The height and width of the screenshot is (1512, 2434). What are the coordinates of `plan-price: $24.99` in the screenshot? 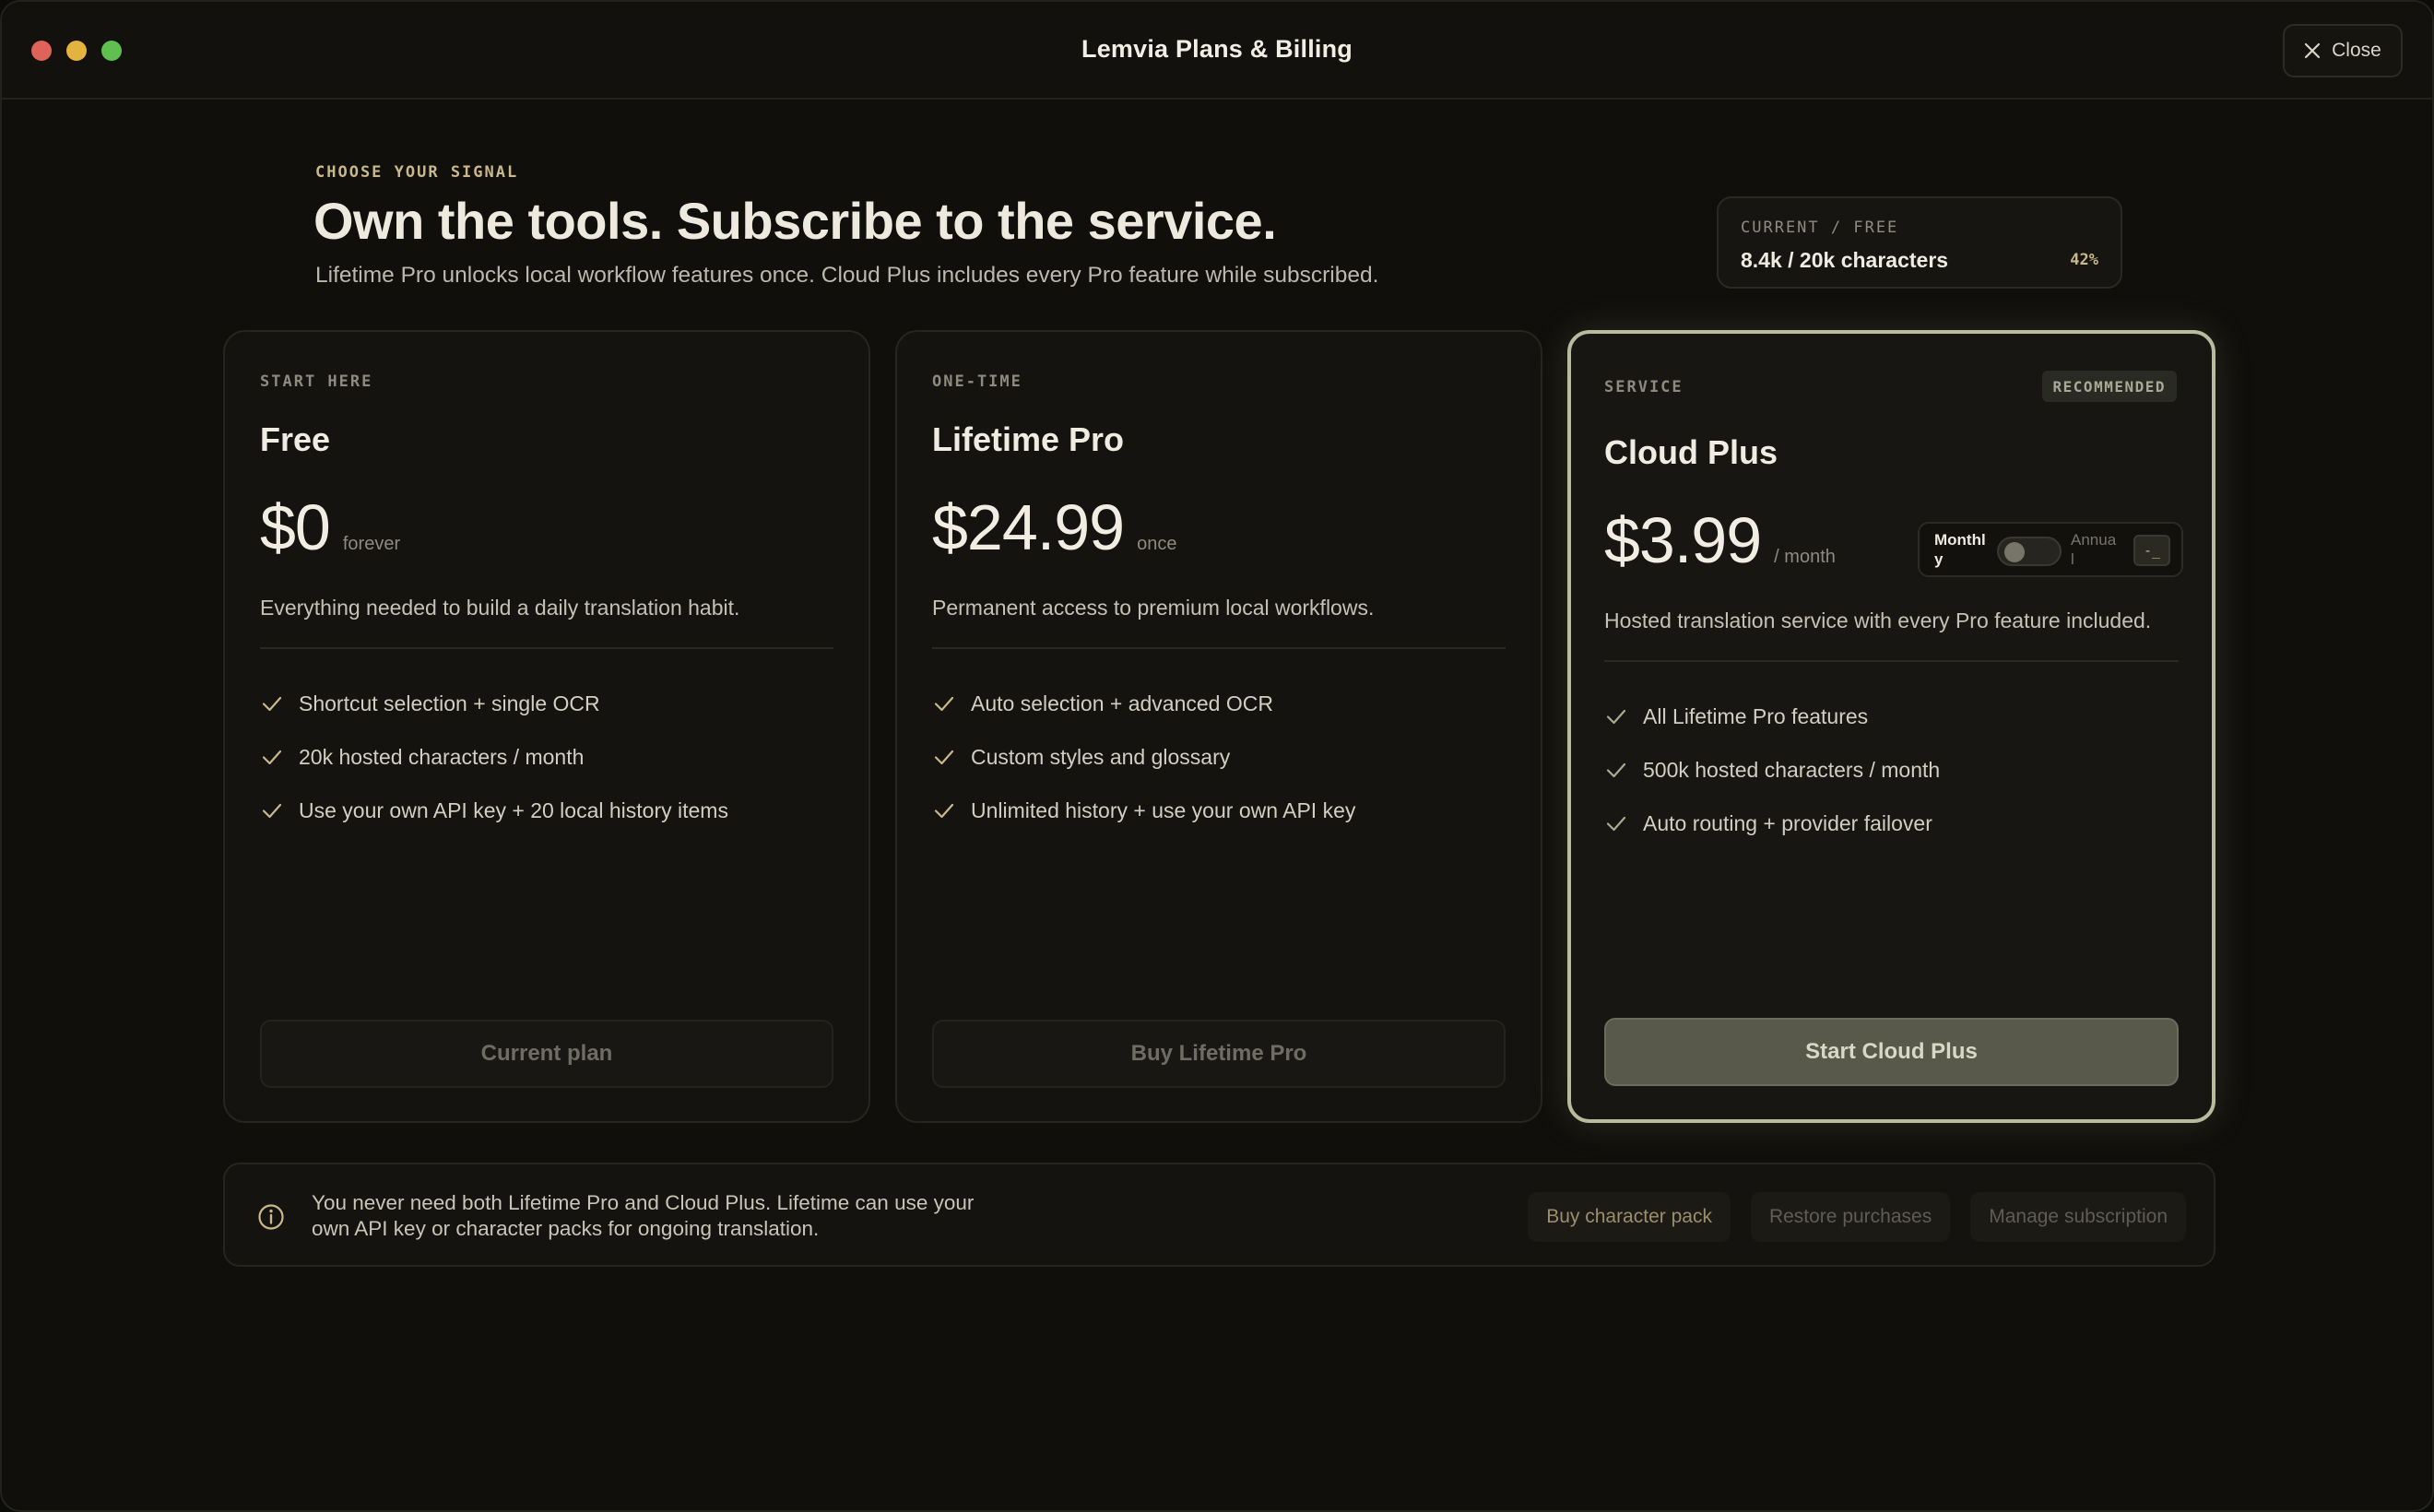 It's located at (1028, 527).